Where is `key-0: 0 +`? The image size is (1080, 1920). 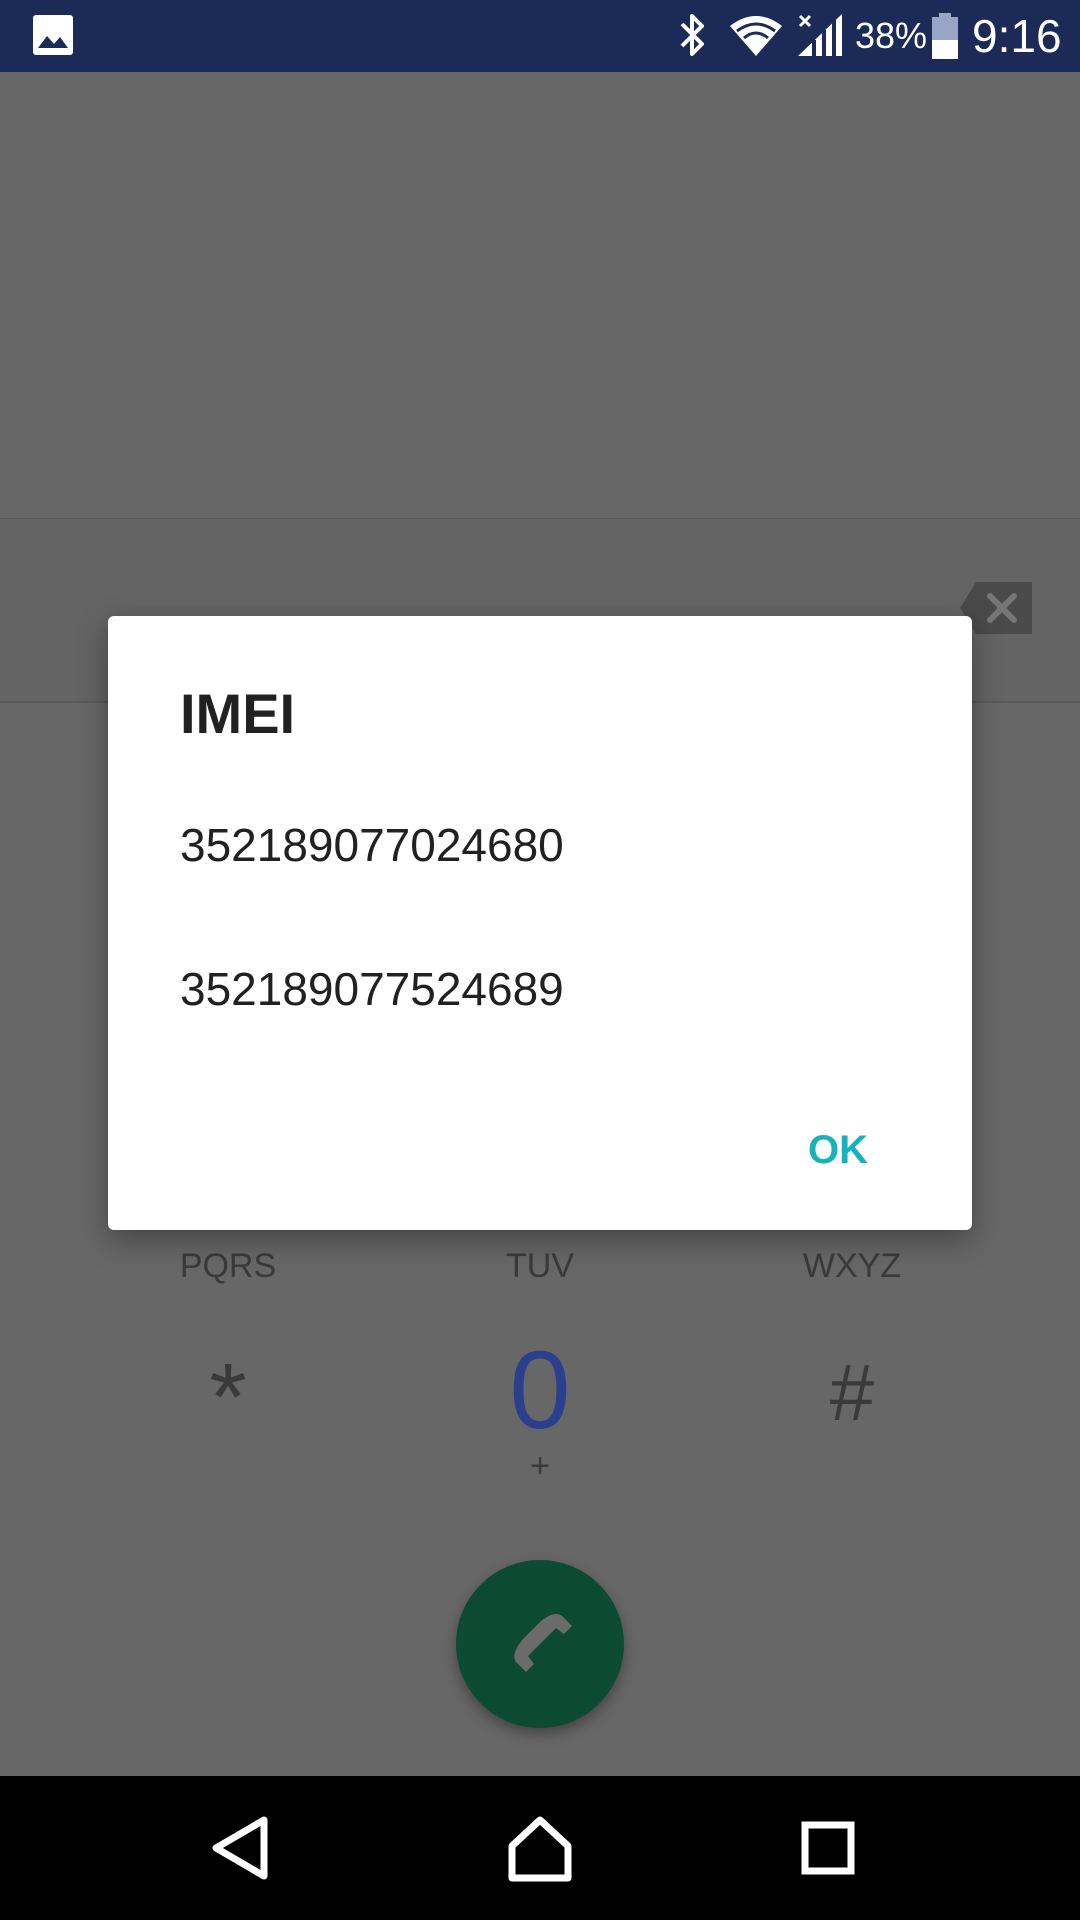
key-0: 0 + is located at coordinates (540, 1411).